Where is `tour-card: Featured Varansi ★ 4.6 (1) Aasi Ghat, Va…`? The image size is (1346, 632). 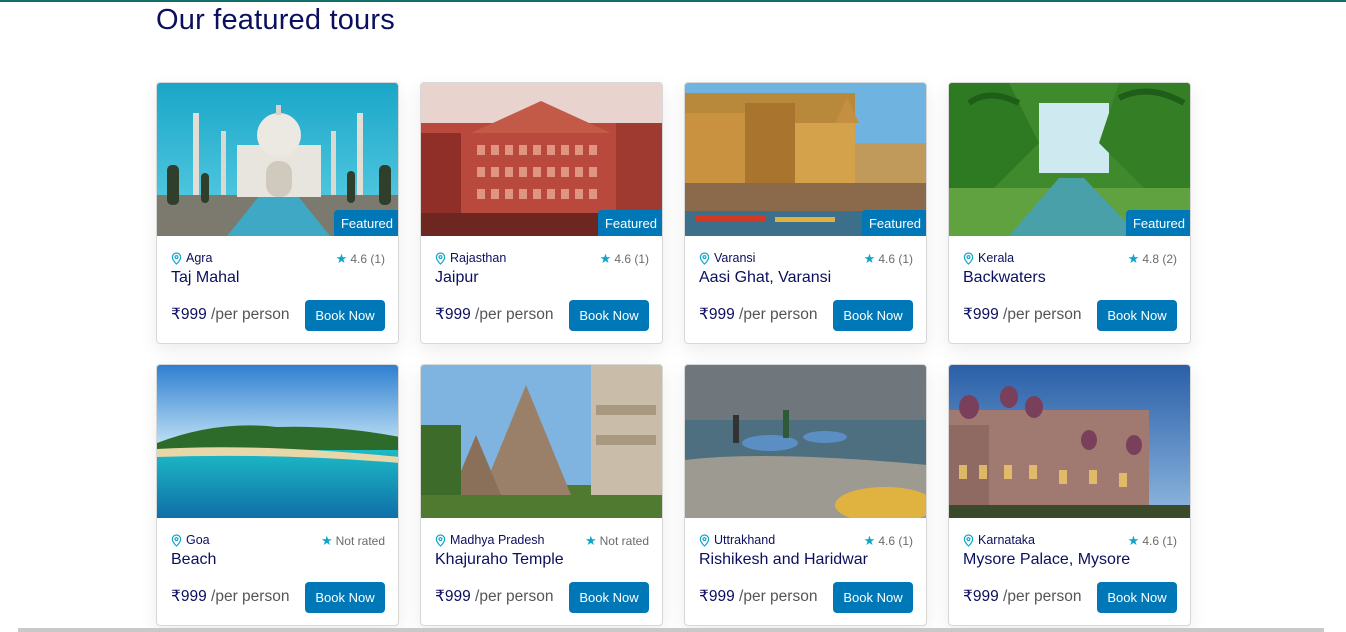
tour-card: Featured Varansi ★ 4.6 (1) Aasi Ghat, Va… is located at coordinates (805, 213).